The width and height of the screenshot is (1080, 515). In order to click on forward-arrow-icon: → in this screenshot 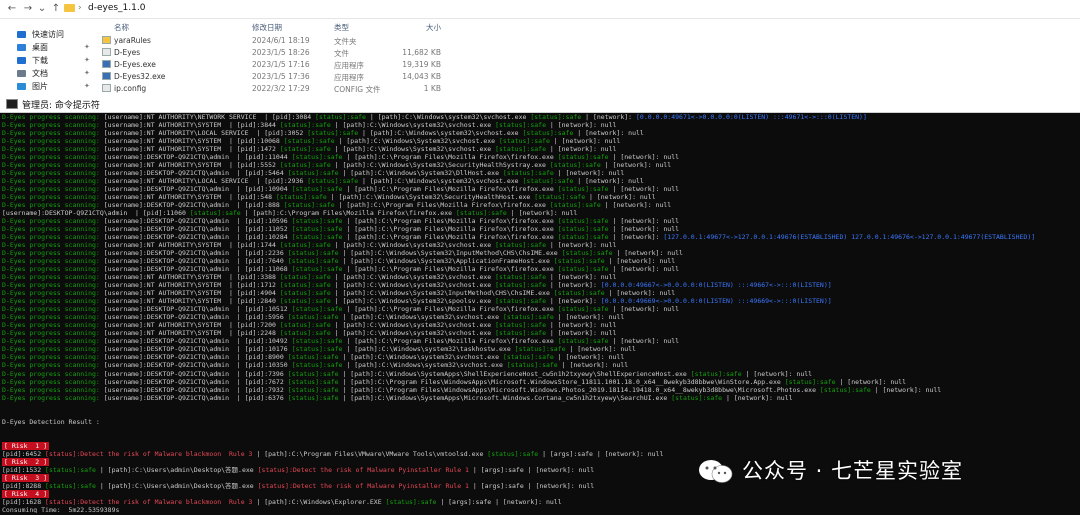, I will do `click(28, 9)`.